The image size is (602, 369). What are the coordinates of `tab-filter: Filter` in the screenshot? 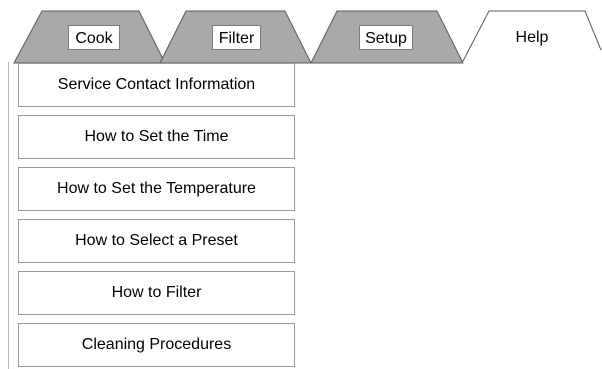 It's located at (235, 37).